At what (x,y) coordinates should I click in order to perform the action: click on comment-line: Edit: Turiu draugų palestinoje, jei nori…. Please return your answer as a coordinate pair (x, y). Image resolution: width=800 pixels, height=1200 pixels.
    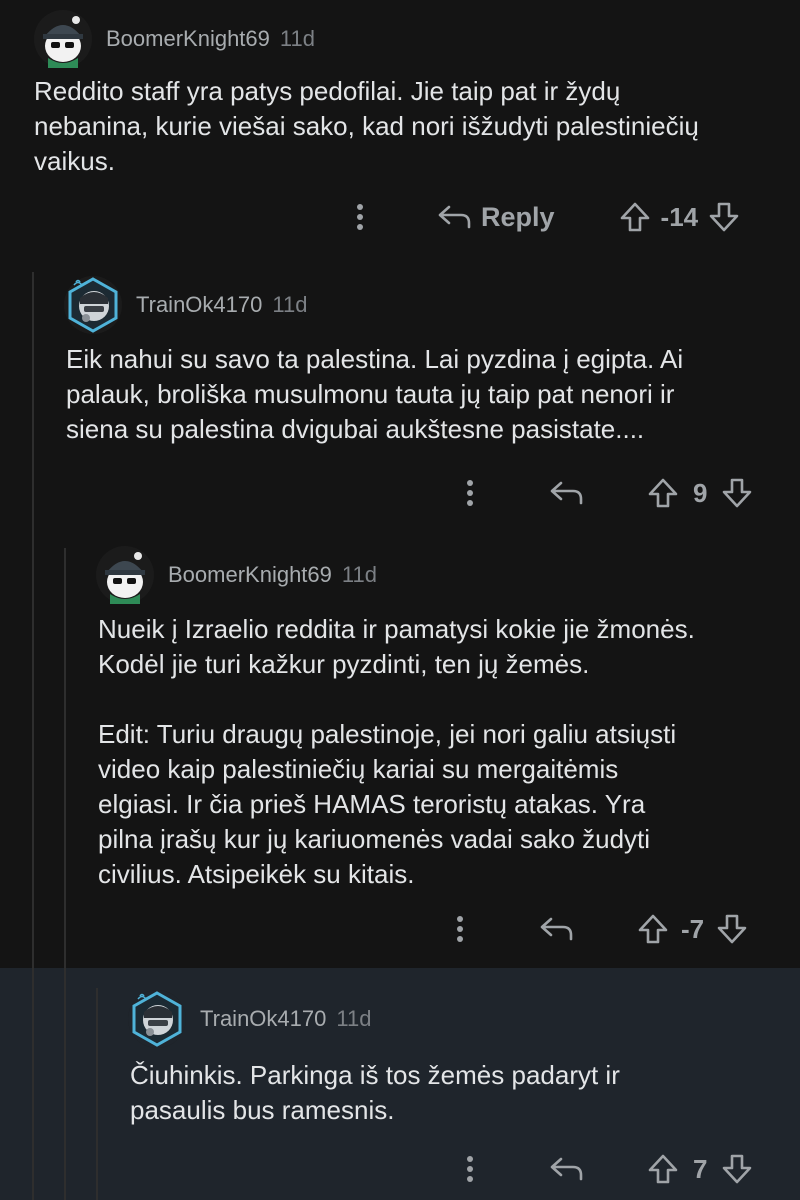
    Looking at the image, I should click on (387, 734).